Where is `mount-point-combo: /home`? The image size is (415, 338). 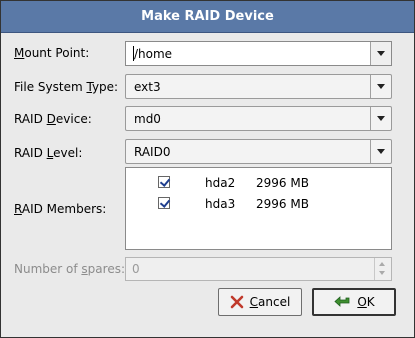 mount-point-combo: /home is located at coordinates (258, 53).